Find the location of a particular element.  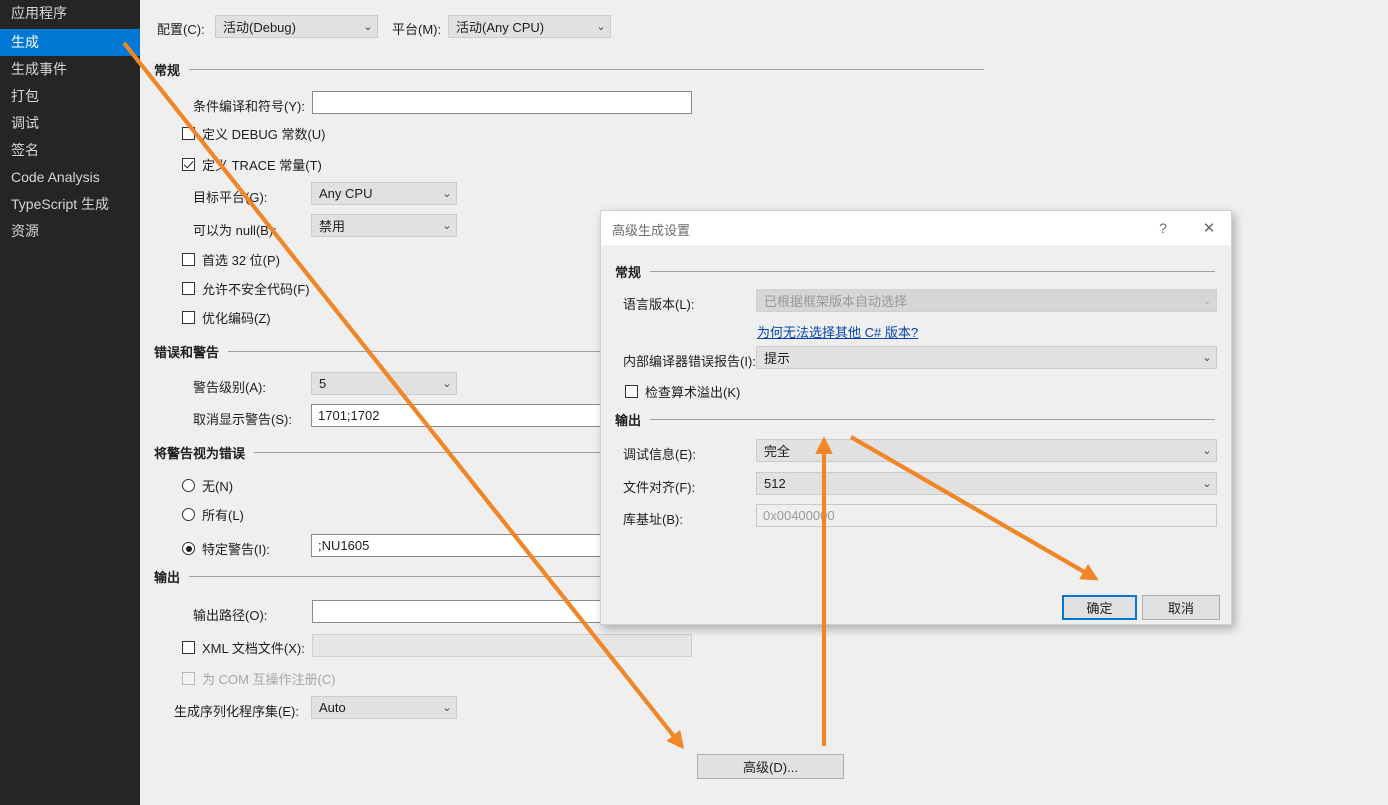

com-interop-checkbox: 为 COM 互操作注册(C) is located at coordinates (259, 678).